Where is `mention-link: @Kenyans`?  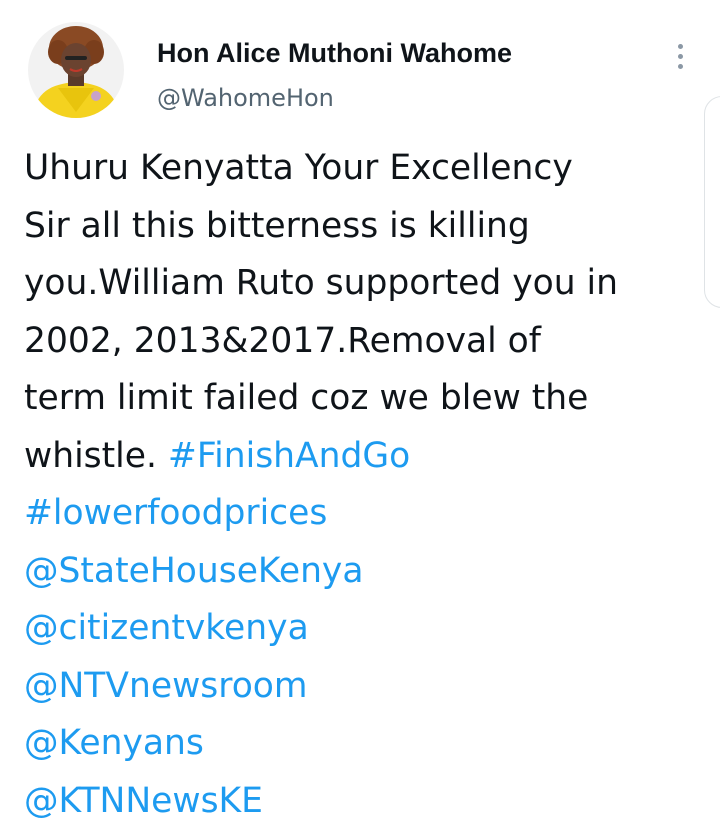 mention-link: @Kenyans is located at coordinates (114, 743).